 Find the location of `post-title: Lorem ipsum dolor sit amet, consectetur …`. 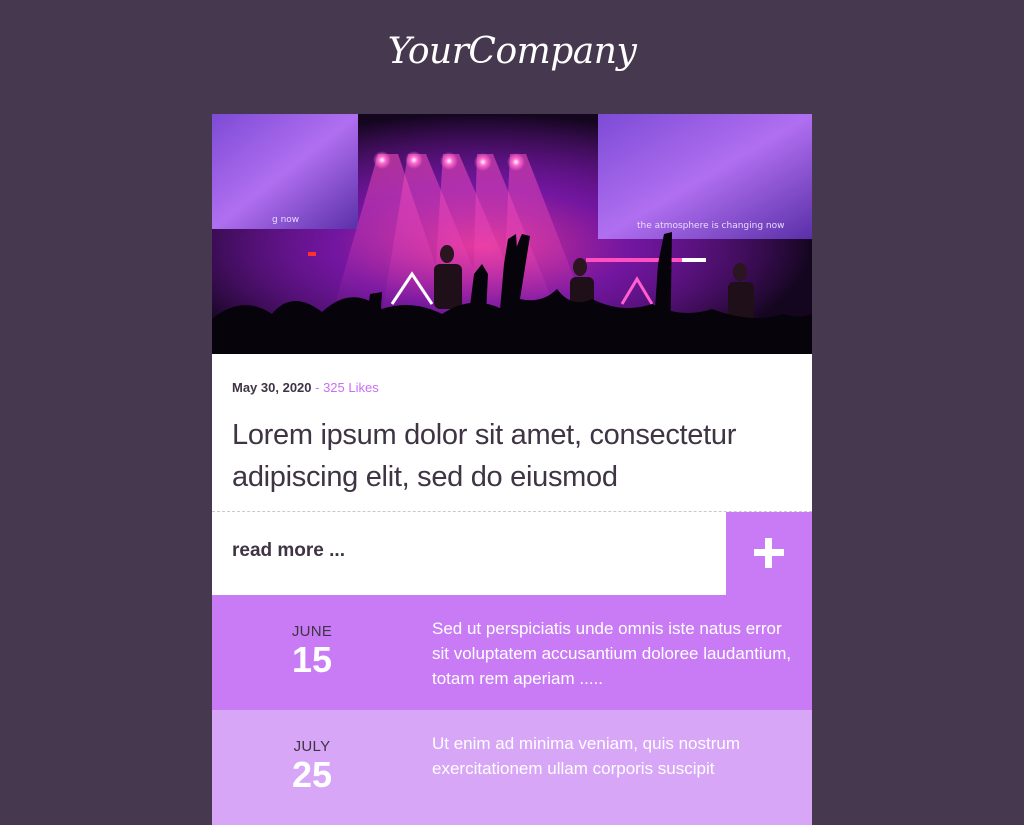

post-title: Lorem ipsum dolor sit amet, consectetur … is located at coordinates (512, 456).